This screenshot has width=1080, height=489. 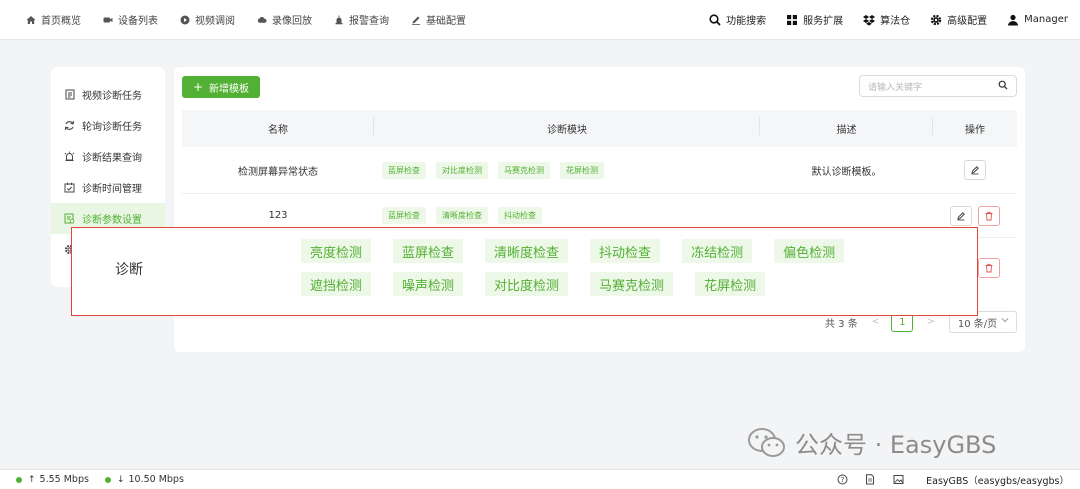 What do you see at coordinates (931, 322) in the screenshot?
I see `next-page-button: >` at bounding box center [931, 322].